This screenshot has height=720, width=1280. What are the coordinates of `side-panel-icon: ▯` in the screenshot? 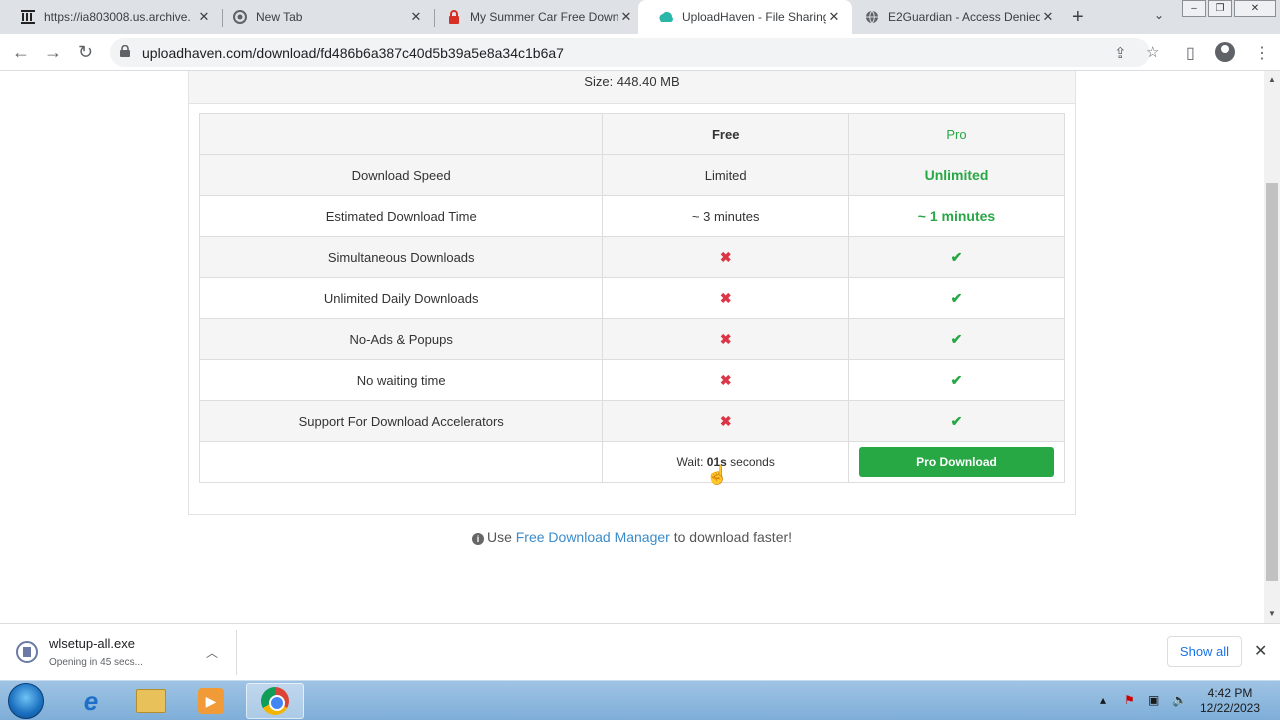 It's located at (1190, 53).